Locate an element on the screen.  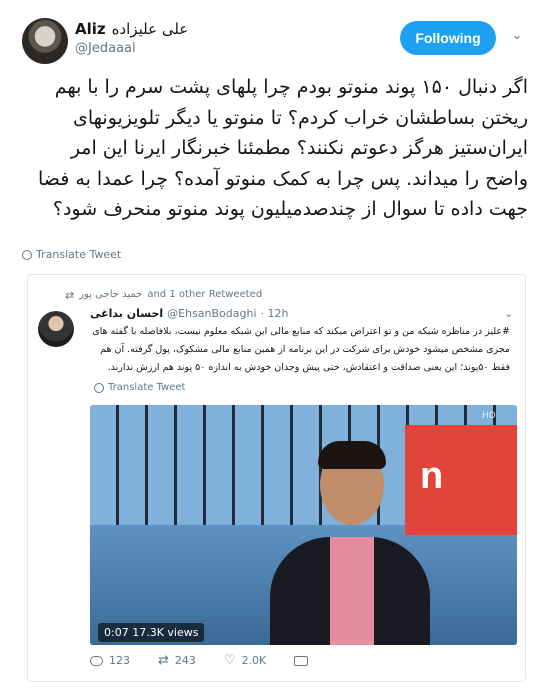
quoted-translate-link: Translate Tweet is located at coordinates (139, 387).